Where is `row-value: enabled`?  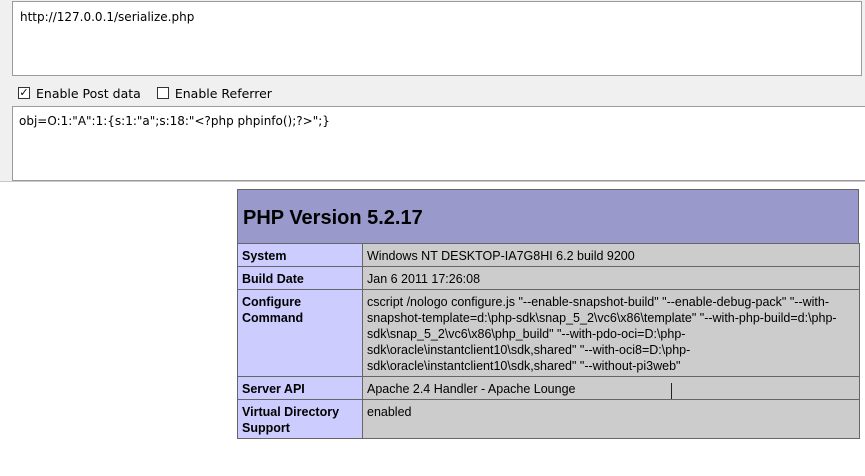
row-value: enabled is located at coordinates (611, 419).